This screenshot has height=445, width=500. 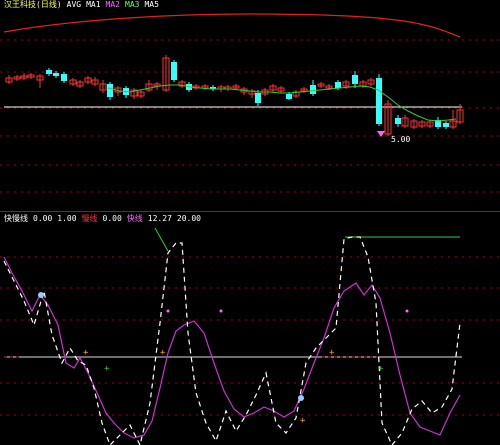 What do you see at coordinates (89, 218) in the screenshot?
I see `header-item: 慢线` at bounding box center [89, 218].